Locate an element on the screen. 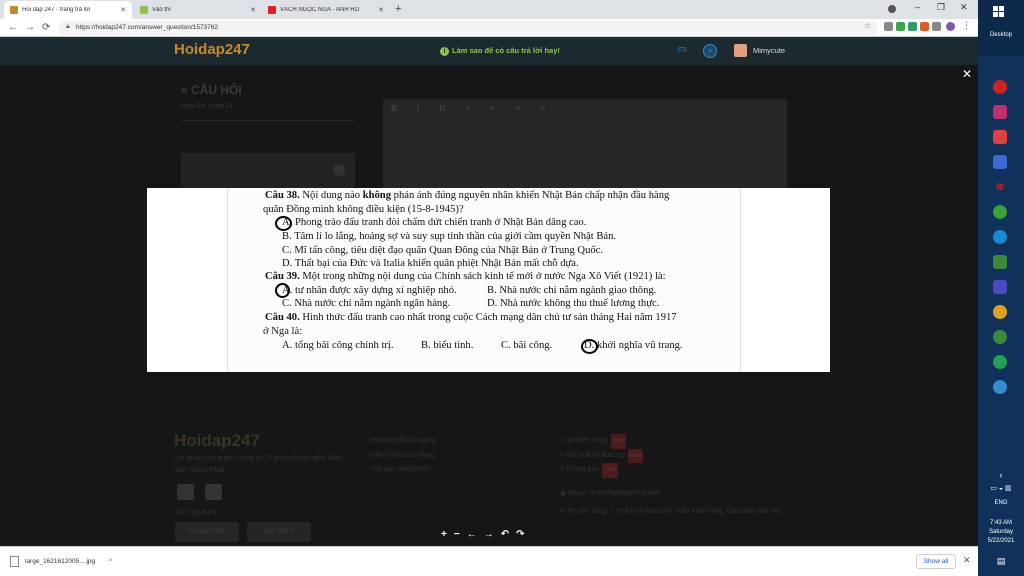  minimize-button: – is located at coordinates (917, 7).